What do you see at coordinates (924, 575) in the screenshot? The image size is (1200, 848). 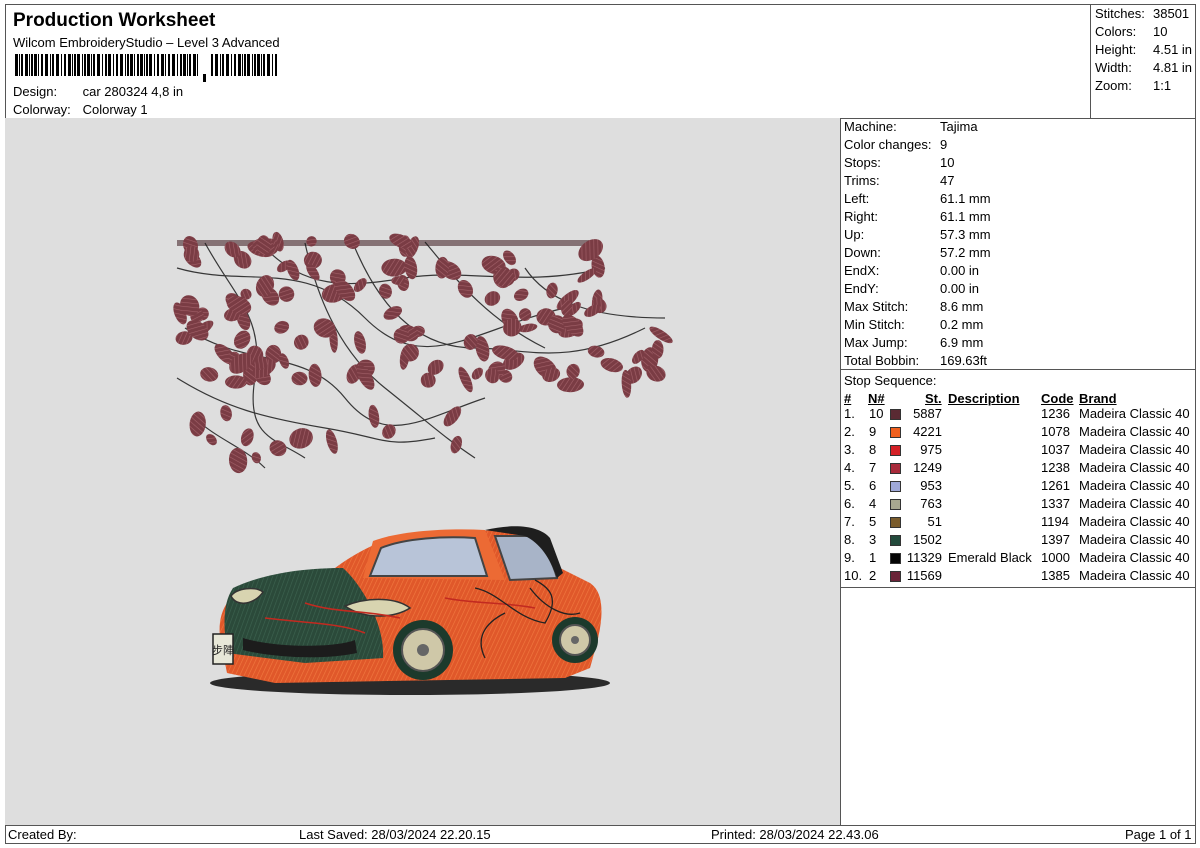 I see `cell-stitches: 11569` at bounding box center [924, 575].